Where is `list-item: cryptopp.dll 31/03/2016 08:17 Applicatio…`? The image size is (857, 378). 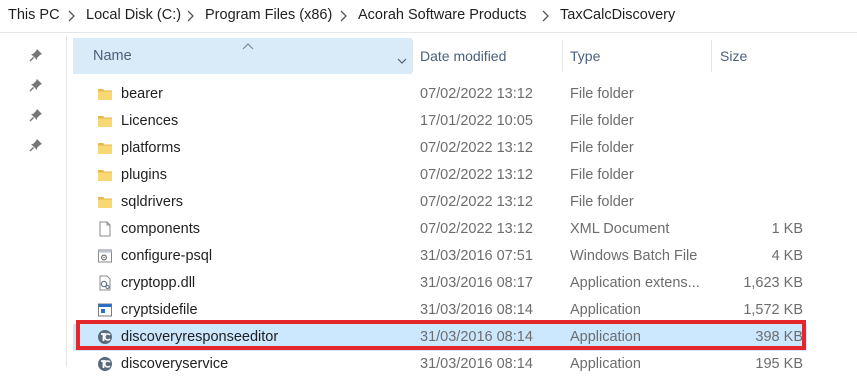
list-item: cryptopp.dll 31/03/2016 08:17 Applicatio… is located at coordinates (440, 283).